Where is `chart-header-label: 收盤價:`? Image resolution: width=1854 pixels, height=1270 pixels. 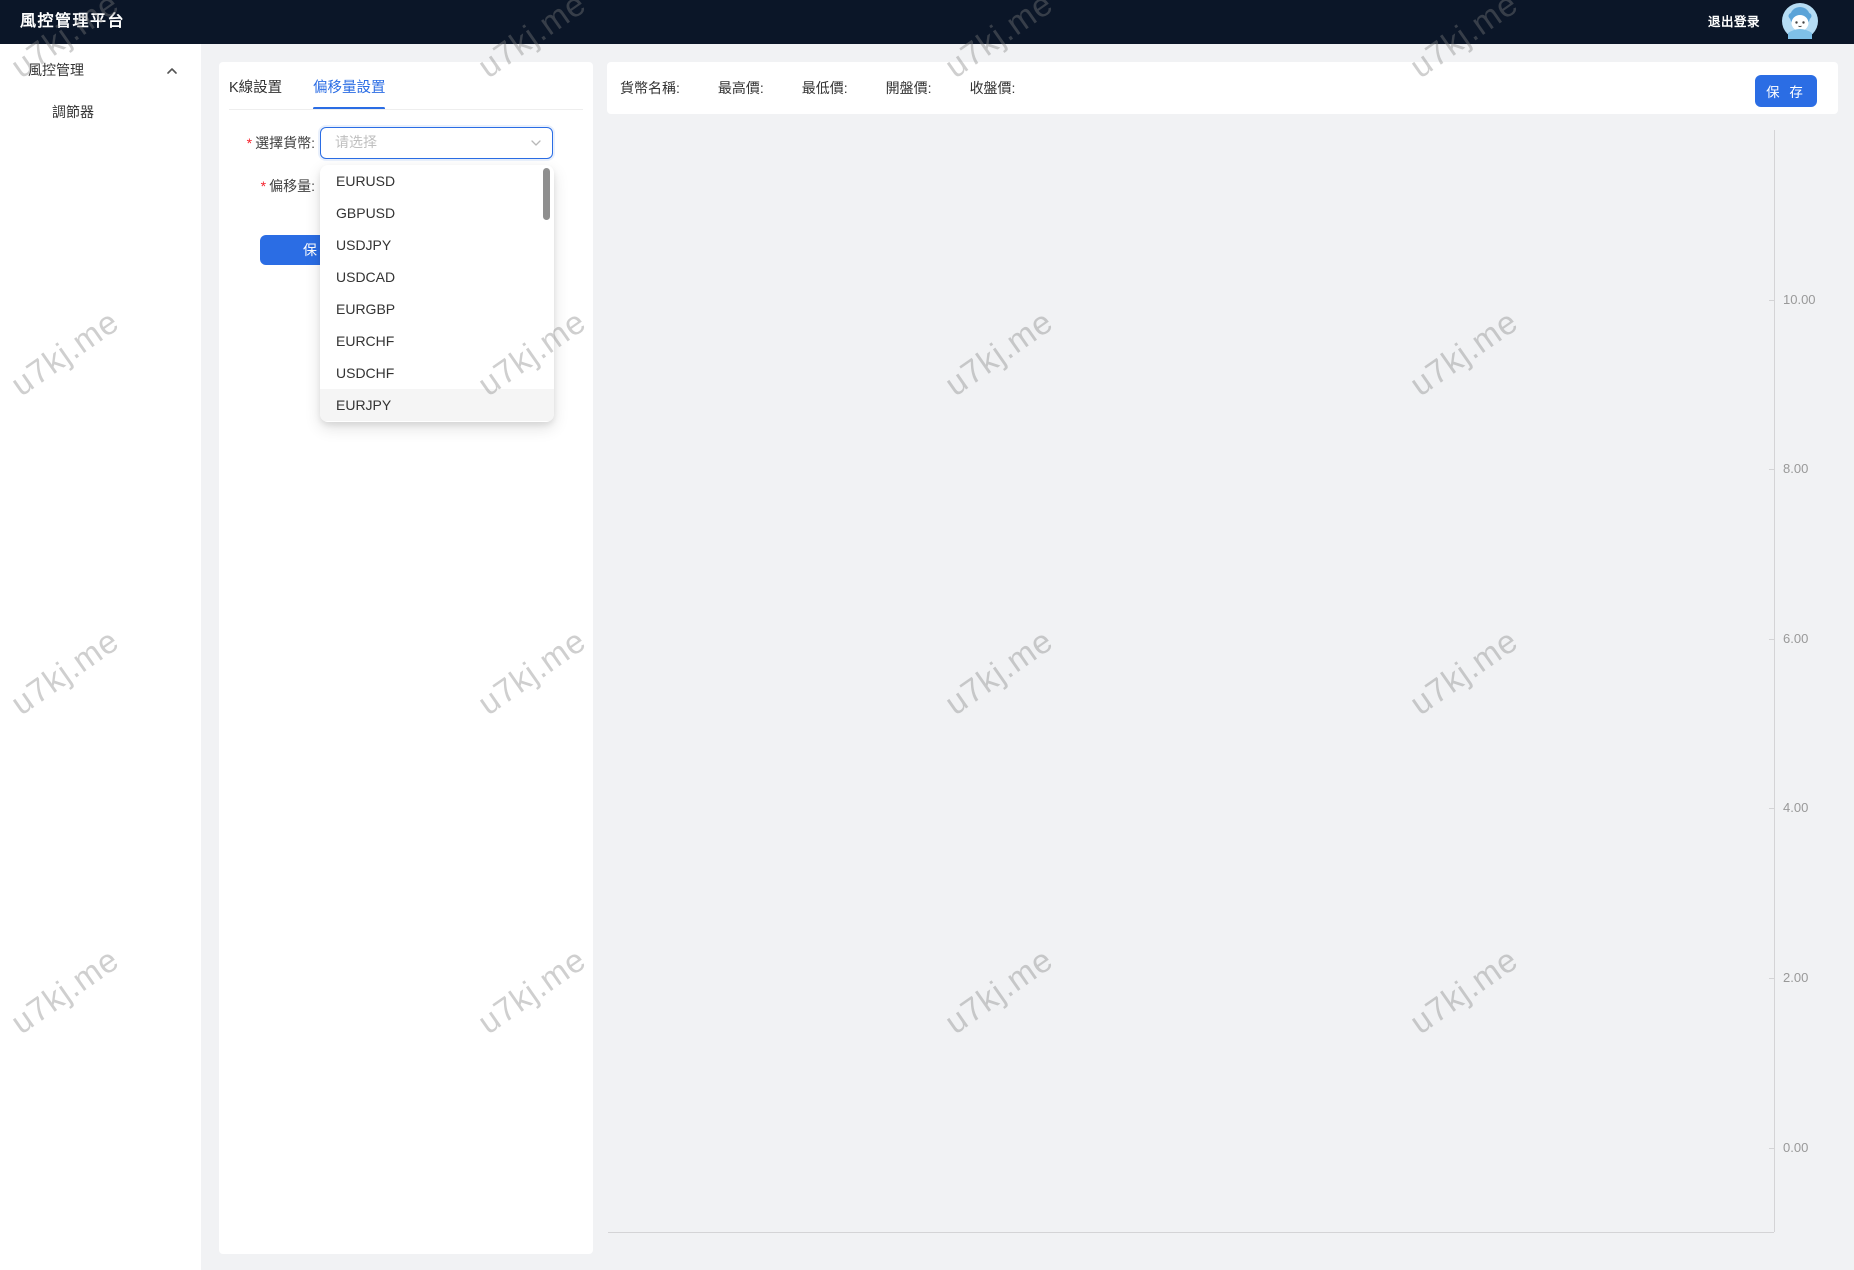 chart-header-label: 收盤價: is located at coordinates (992, 88).